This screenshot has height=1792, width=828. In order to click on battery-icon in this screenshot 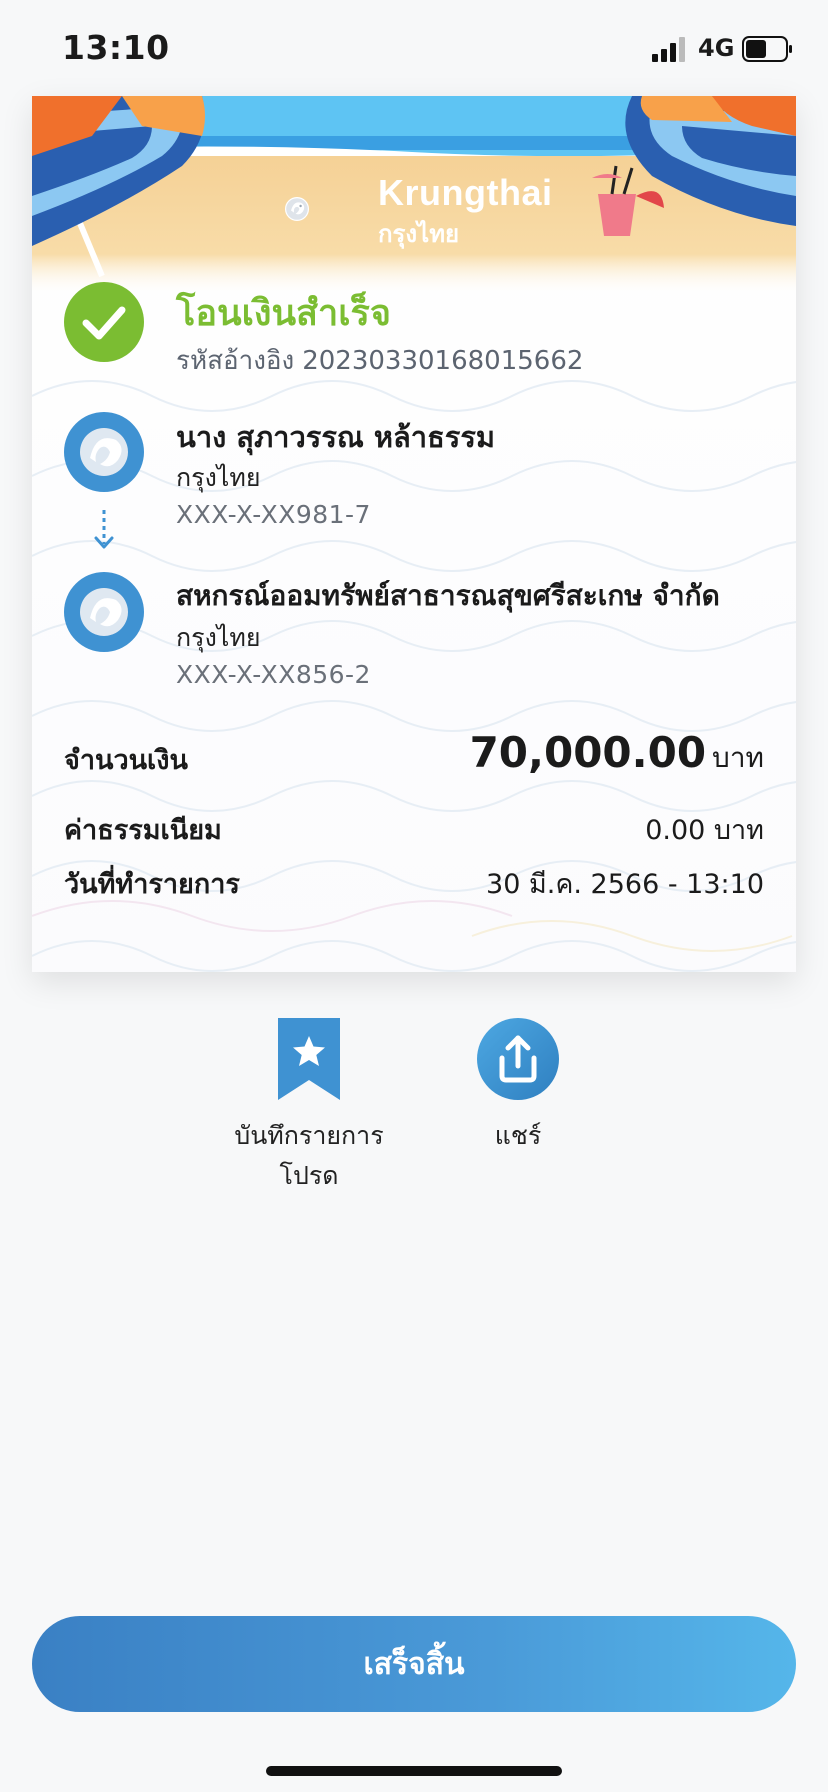, I will do `click(767, 49)`.